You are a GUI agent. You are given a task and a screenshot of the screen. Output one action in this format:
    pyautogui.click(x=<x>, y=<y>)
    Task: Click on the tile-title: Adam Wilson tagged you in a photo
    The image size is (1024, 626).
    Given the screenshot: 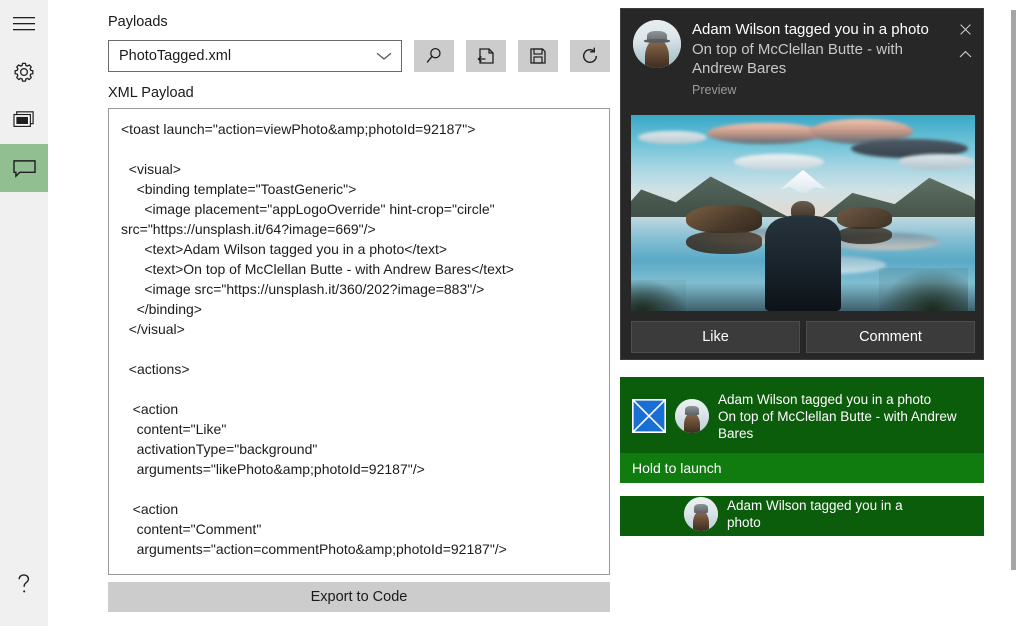 What is the action you would take?
    pyautogui.click(x=825, y=399)
    